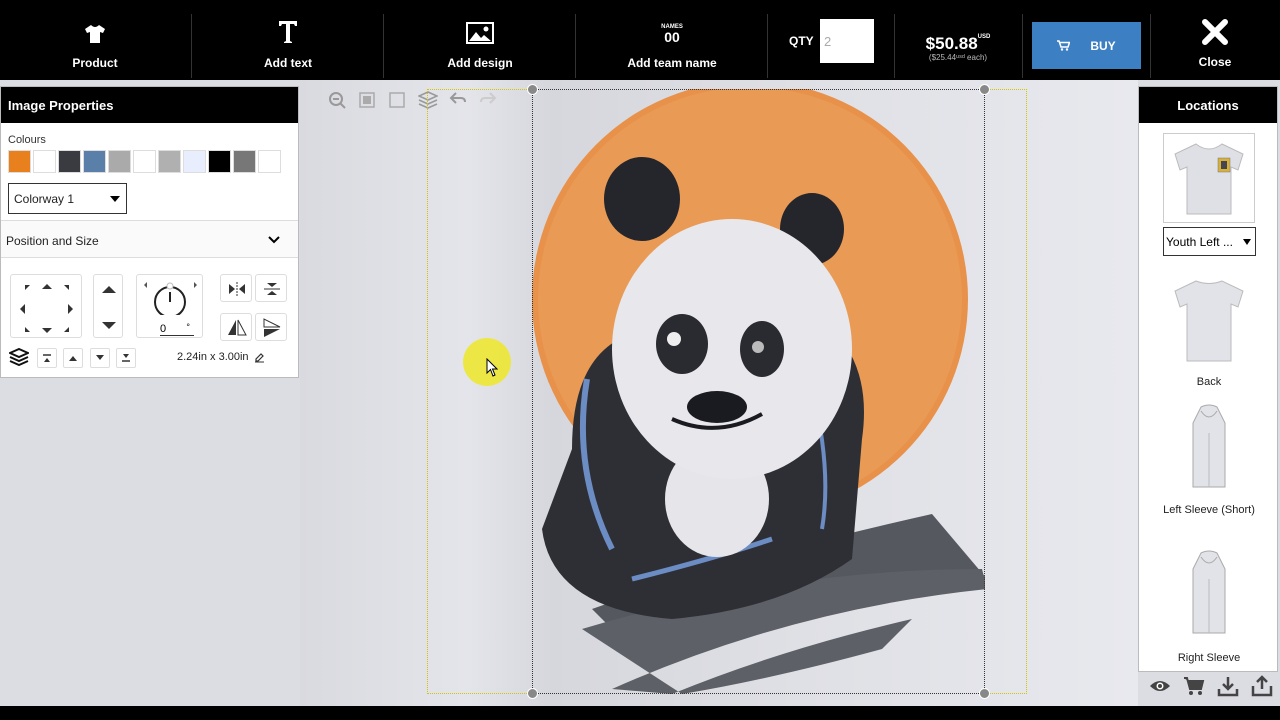  Describe the element at coordinates (1209, 510) in the screenshot. I see `location-label-left-sleeve: Left Sleeve (Short)` at that location.